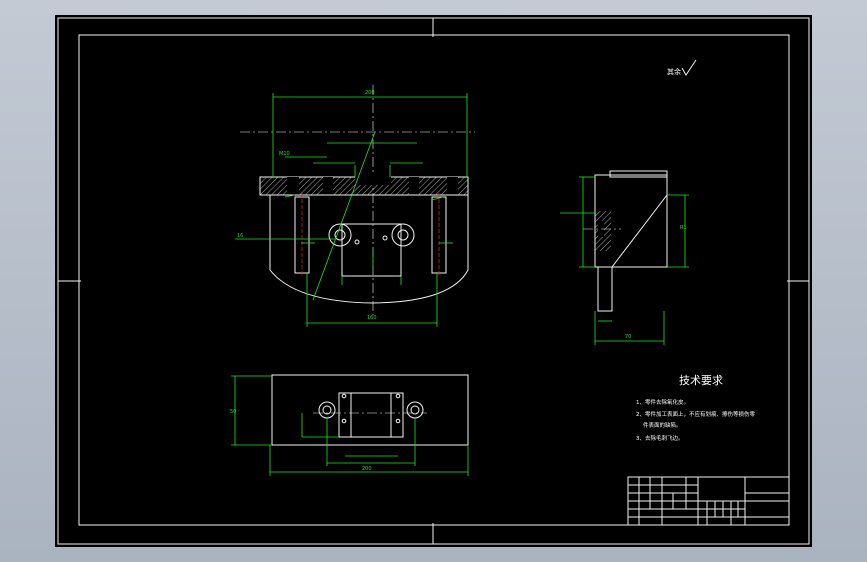 This screenshot has width=867, height=562. What do you see at coordinates (639, 231) in the screenshot?
I see `side-chamfer` at bounding box center [639, 231].